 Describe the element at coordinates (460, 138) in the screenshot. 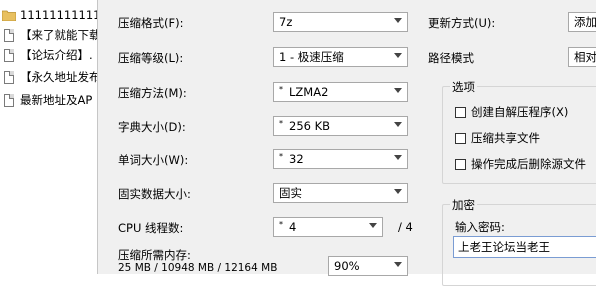

I see `shared-checkbox` at that location.